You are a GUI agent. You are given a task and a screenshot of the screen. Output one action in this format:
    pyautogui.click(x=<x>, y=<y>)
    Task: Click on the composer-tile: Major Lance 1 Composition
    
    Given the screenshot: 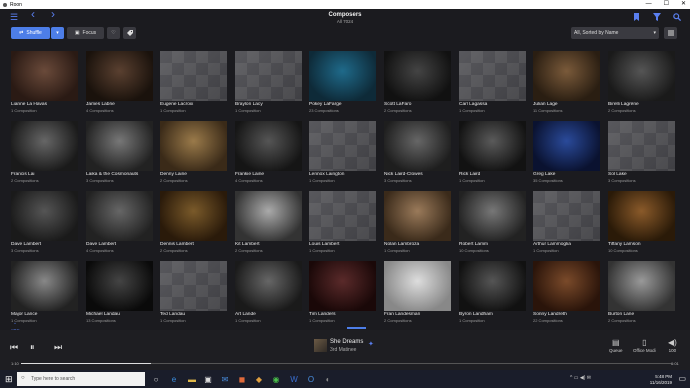 What is the action you would take?
    pyautogui.click(x=44, y=294)
    